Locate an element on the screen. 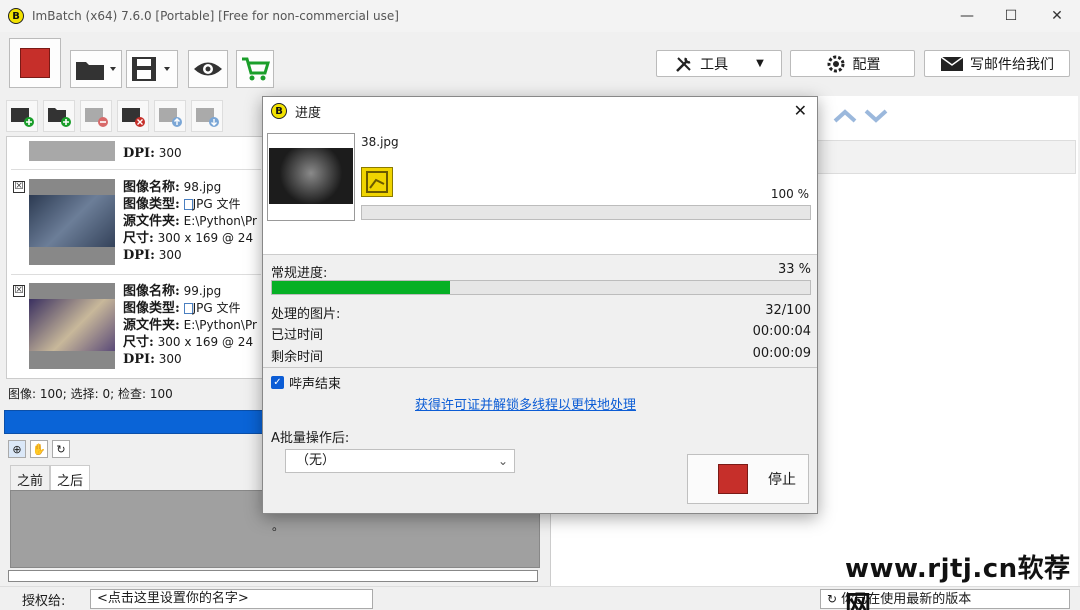 The width and height of the screenshot is (1080, 610). move-down-icon is located at coordinates (207, 117).